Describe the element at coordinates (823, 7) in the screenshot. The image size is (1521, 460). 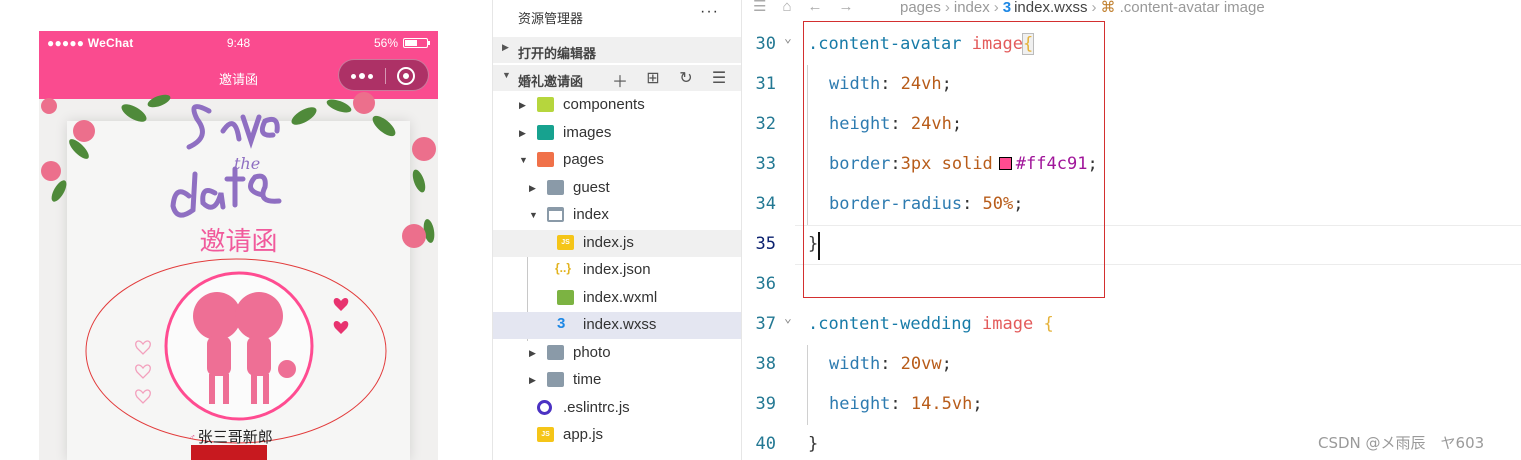
I see `back-icon: ←` at that location.